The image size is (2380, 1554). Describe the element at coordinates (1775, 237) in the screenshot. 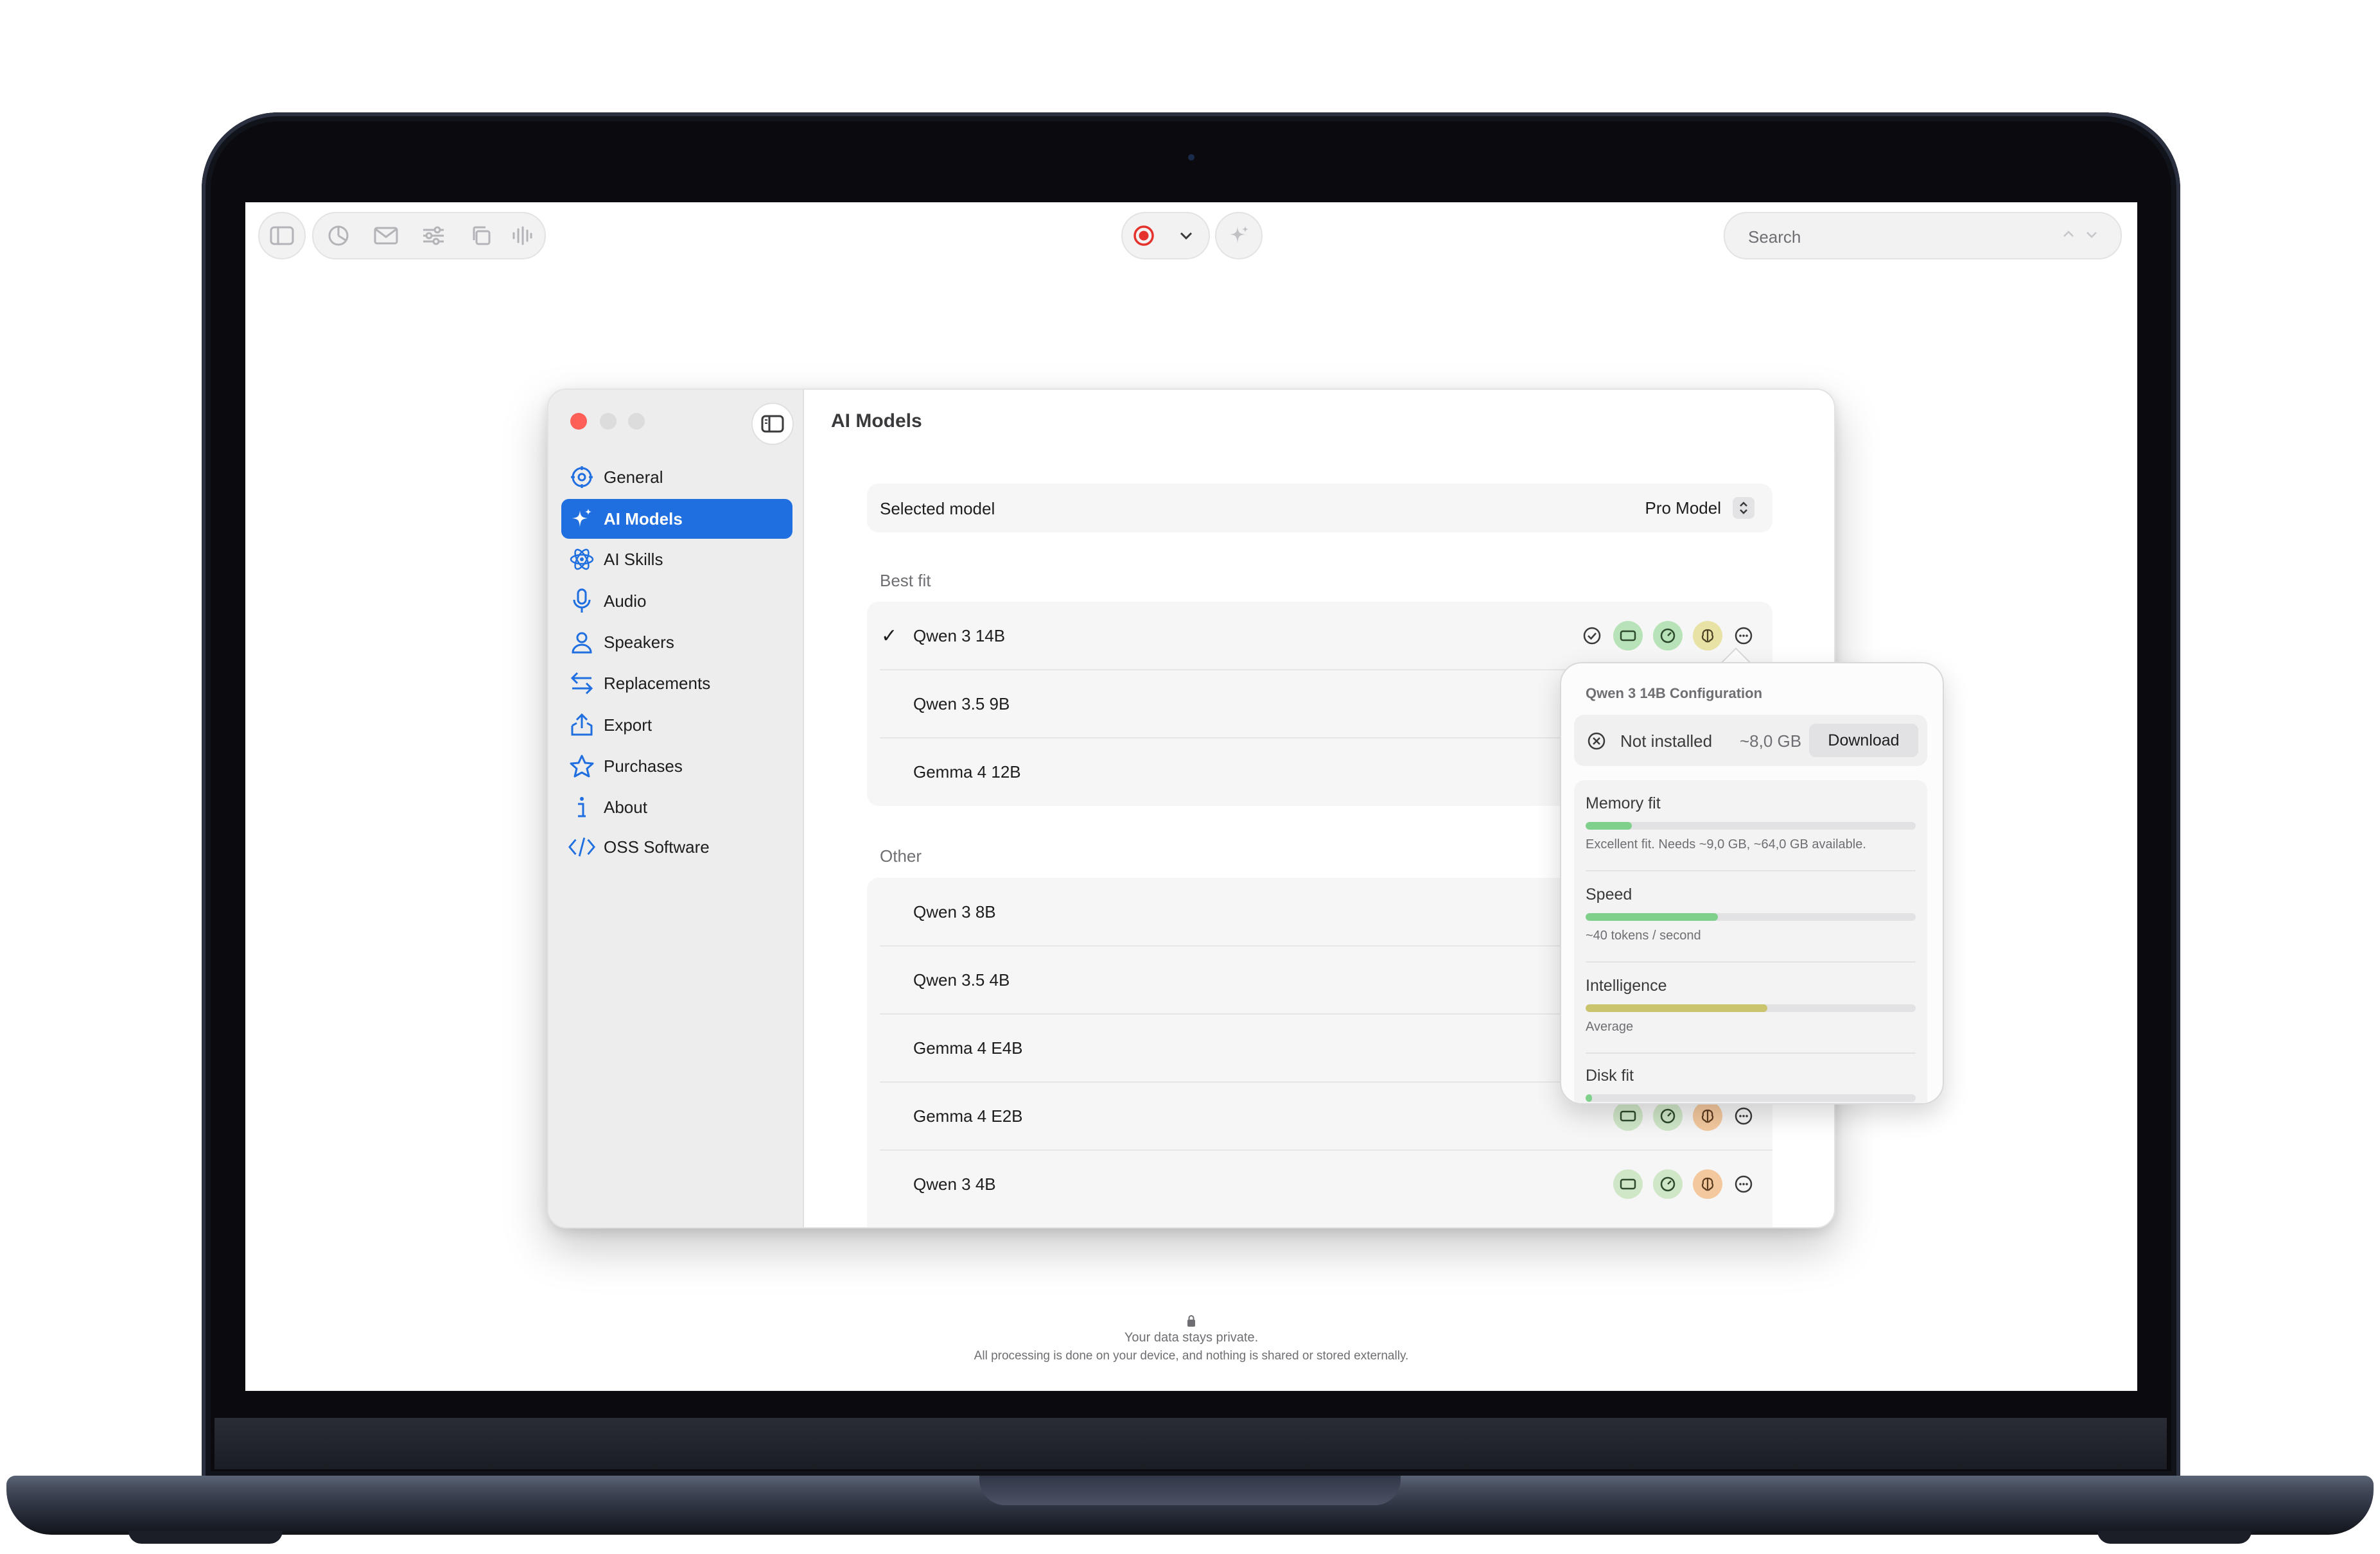

I see `search-placeholder: Search` at that location.